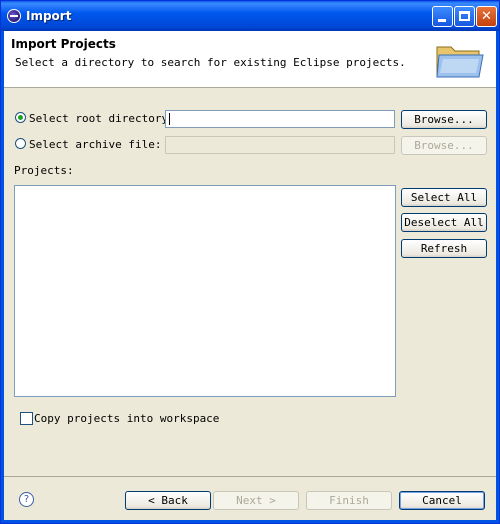  What do you see at coordinates (63, 44) in the screenshot?
I see `page-title: Import Projects` at bounding box center [63, 44].